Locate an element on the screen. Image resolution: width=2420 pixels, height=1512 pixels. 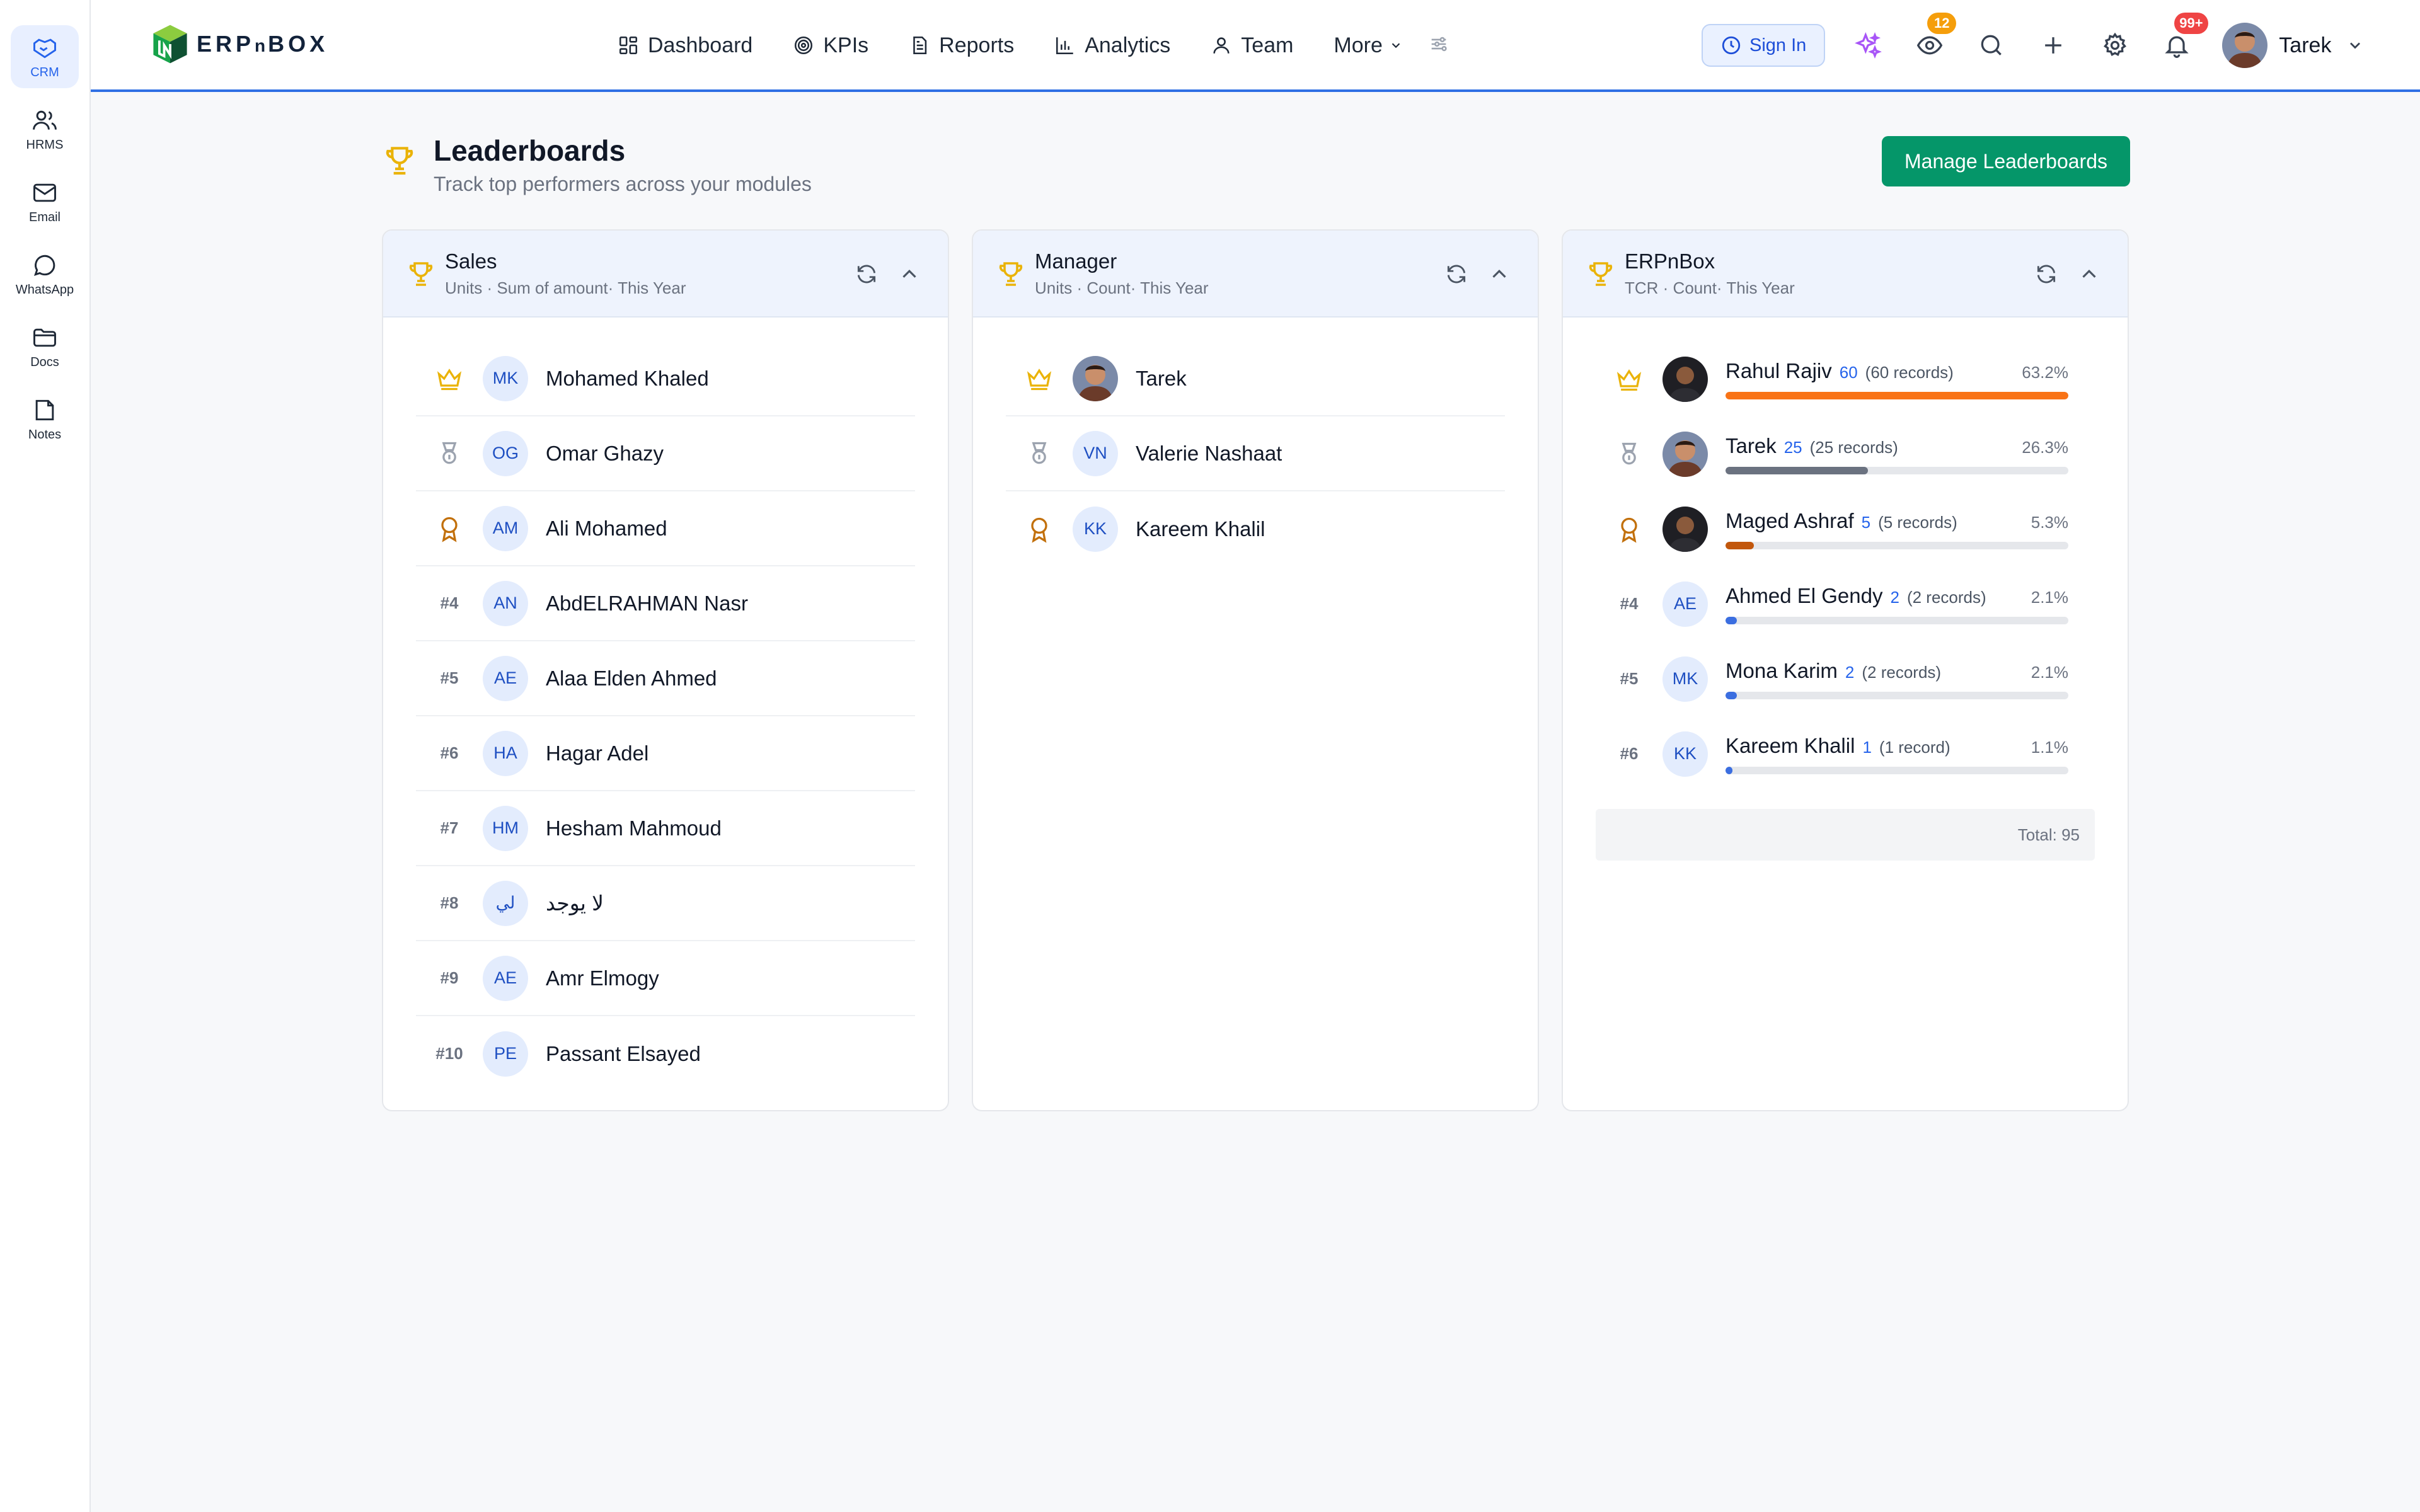
rail-item-notes: Notes is located at coordinates (45, 418).